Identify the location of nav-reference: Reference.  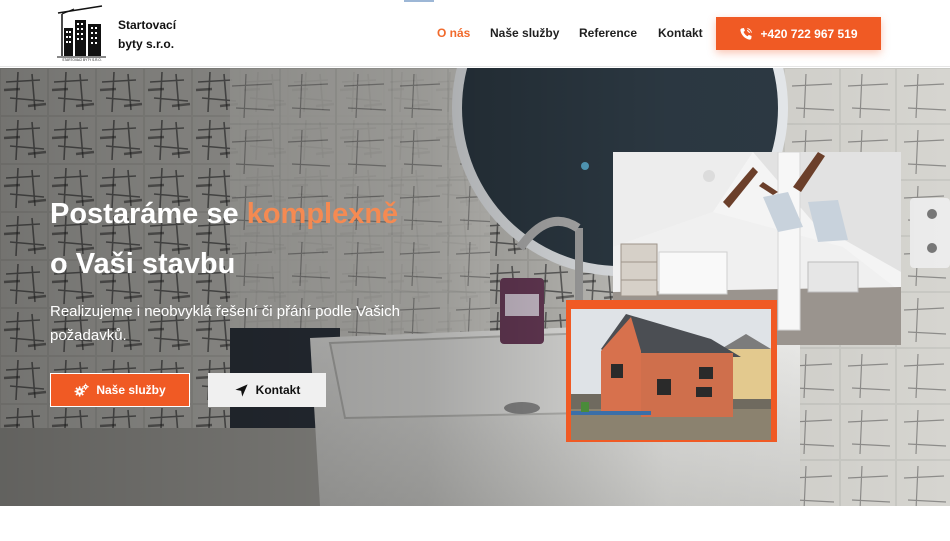
(608, 33).